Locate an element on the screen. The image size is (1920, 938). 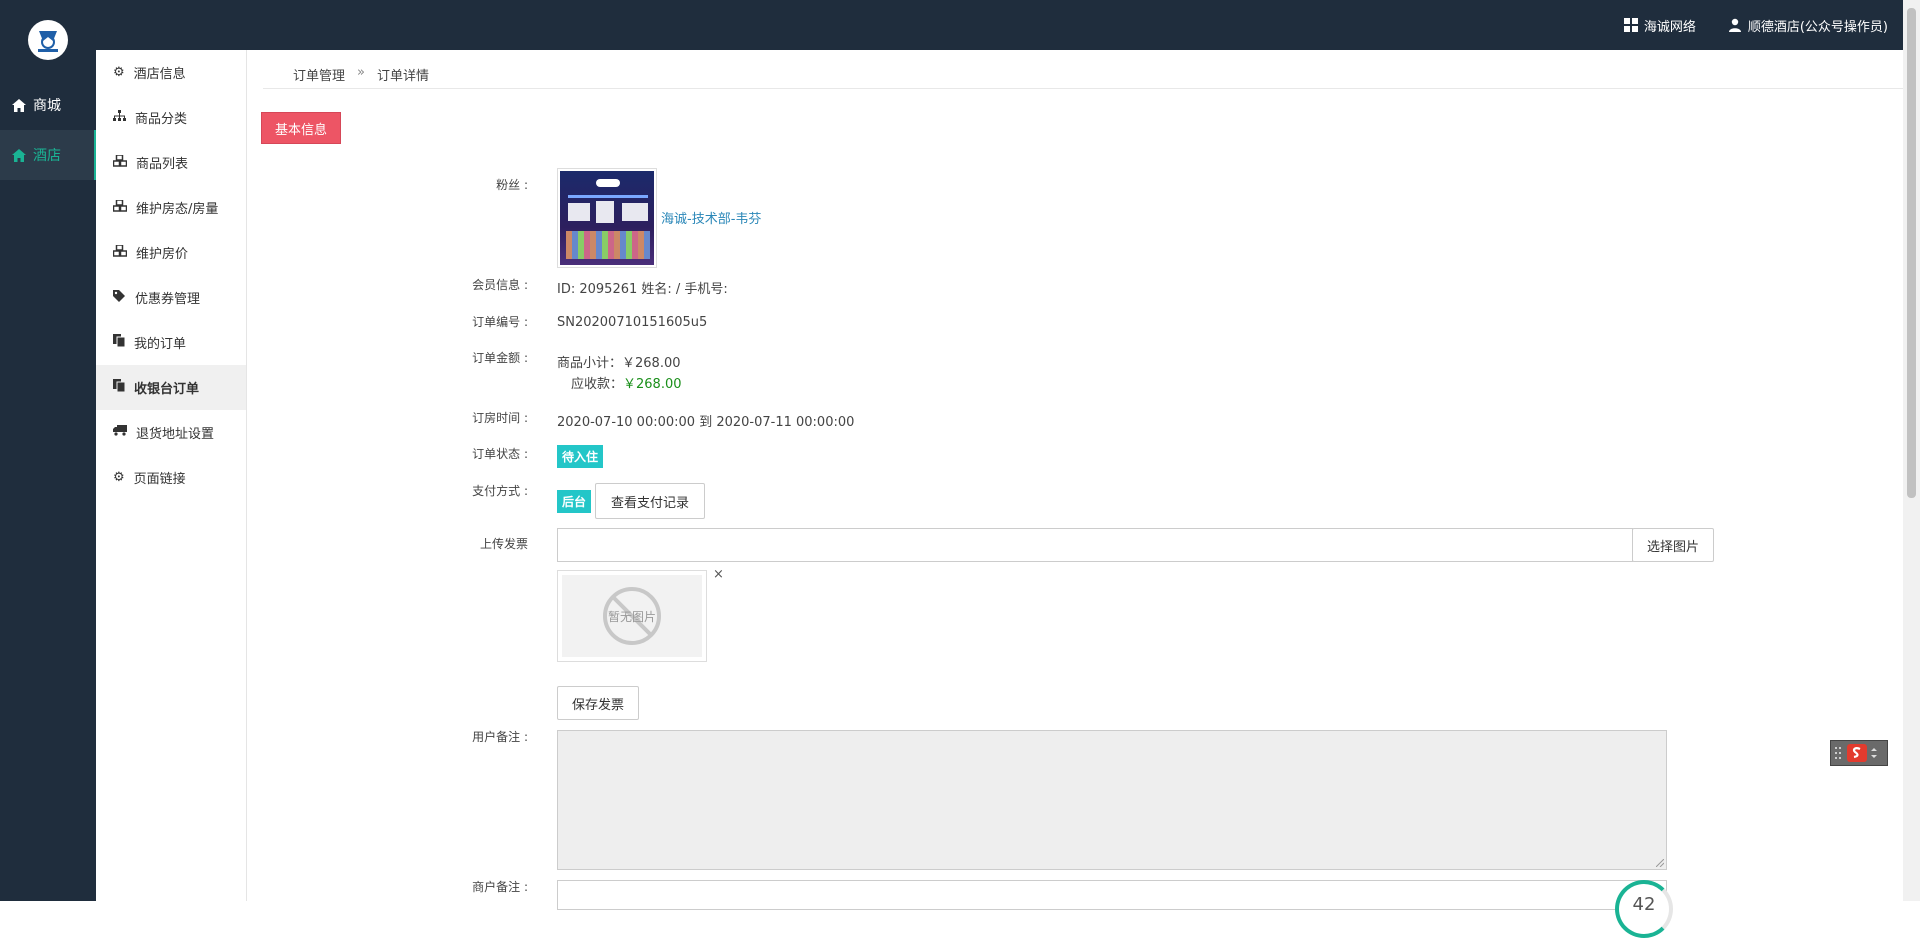
sub-item-hotel-info: ⚙ 酒店信息 is located at coordinates (171, 72).